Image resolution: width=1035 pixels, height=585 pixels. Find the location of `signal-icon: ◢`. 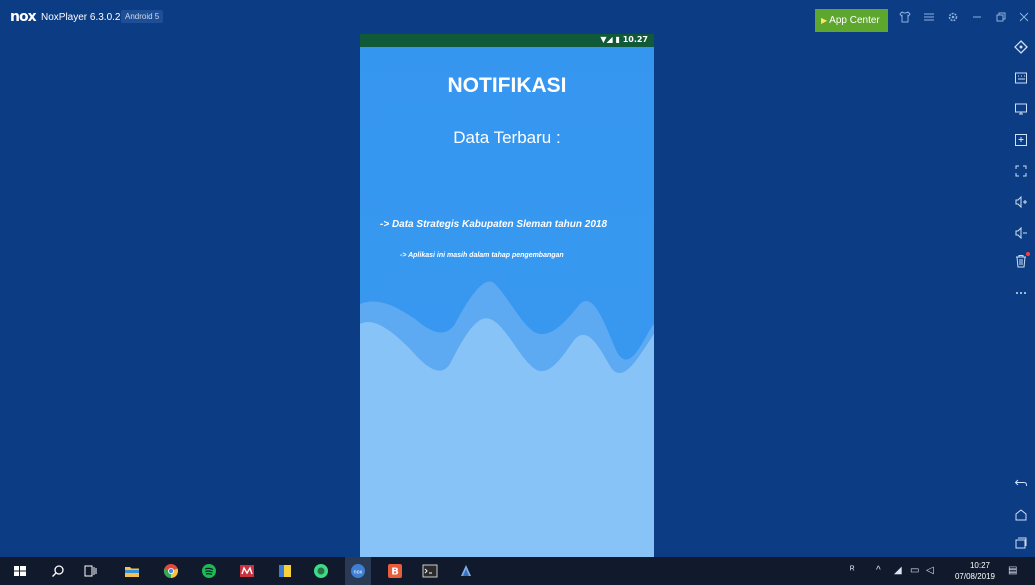

signal-icon: ◢ is located at coordinates (609, 39).